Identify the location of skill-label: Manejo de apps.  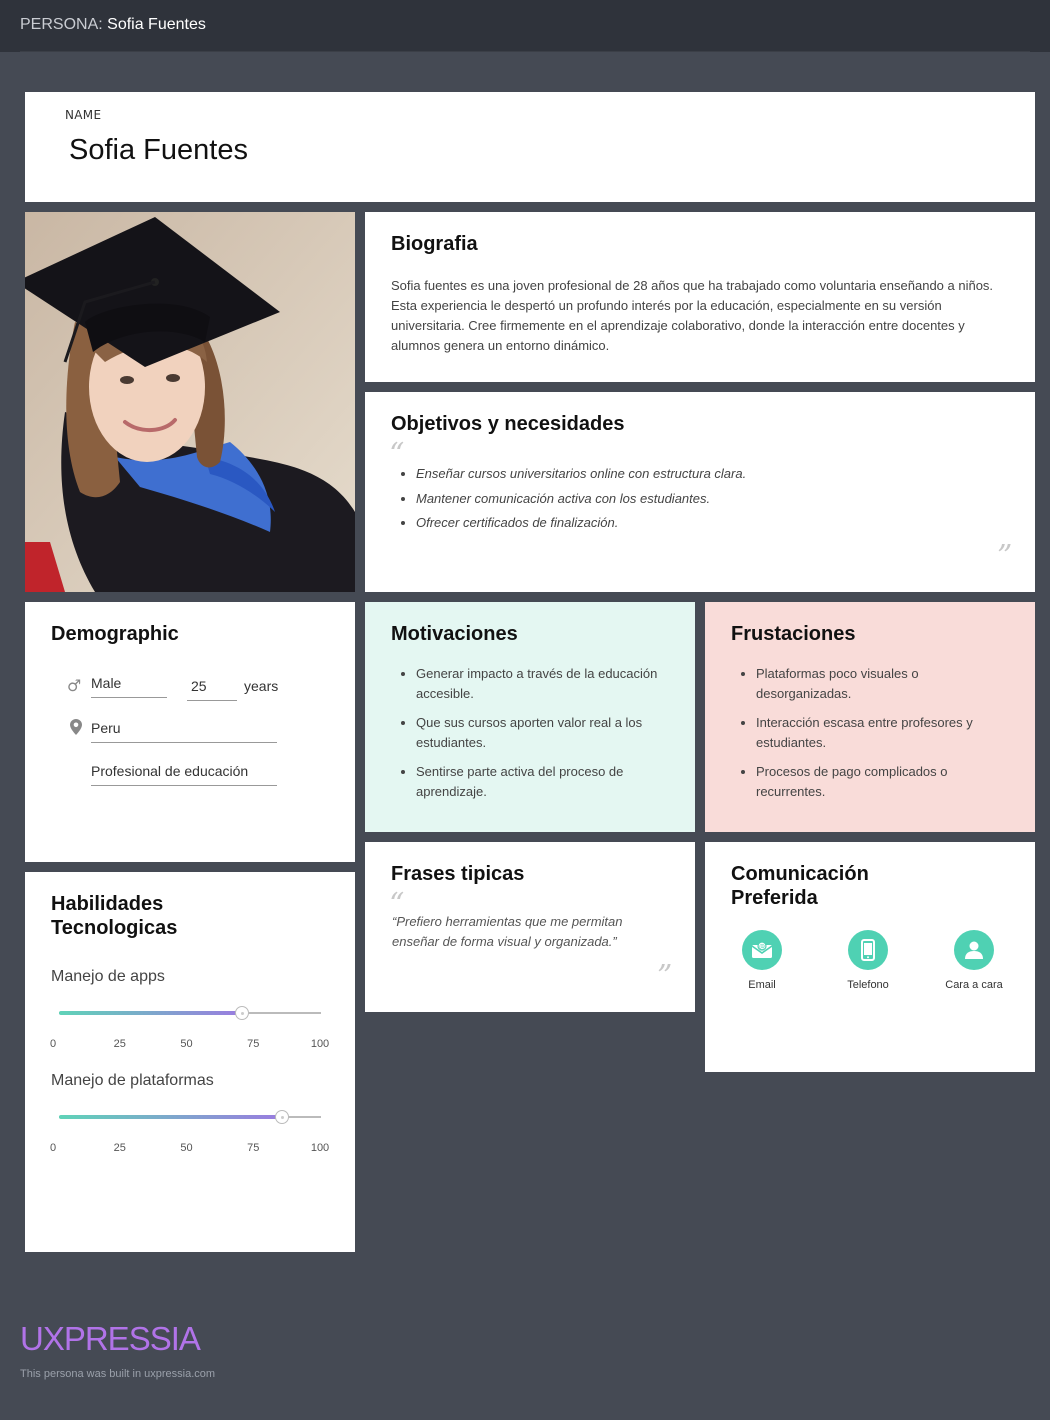
(108, 976).